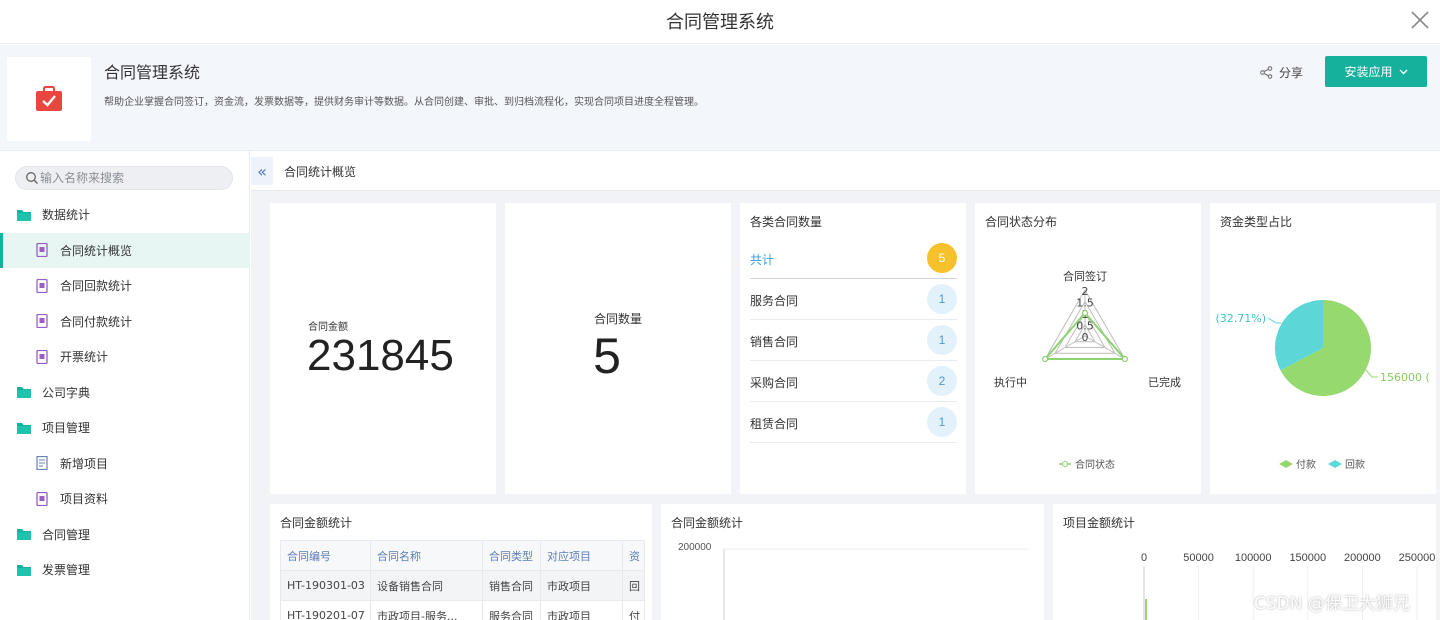 The width and height of the screenshot is (1440, 620). I want to click on sidebar-item: 项目管理, so click(125, 428).